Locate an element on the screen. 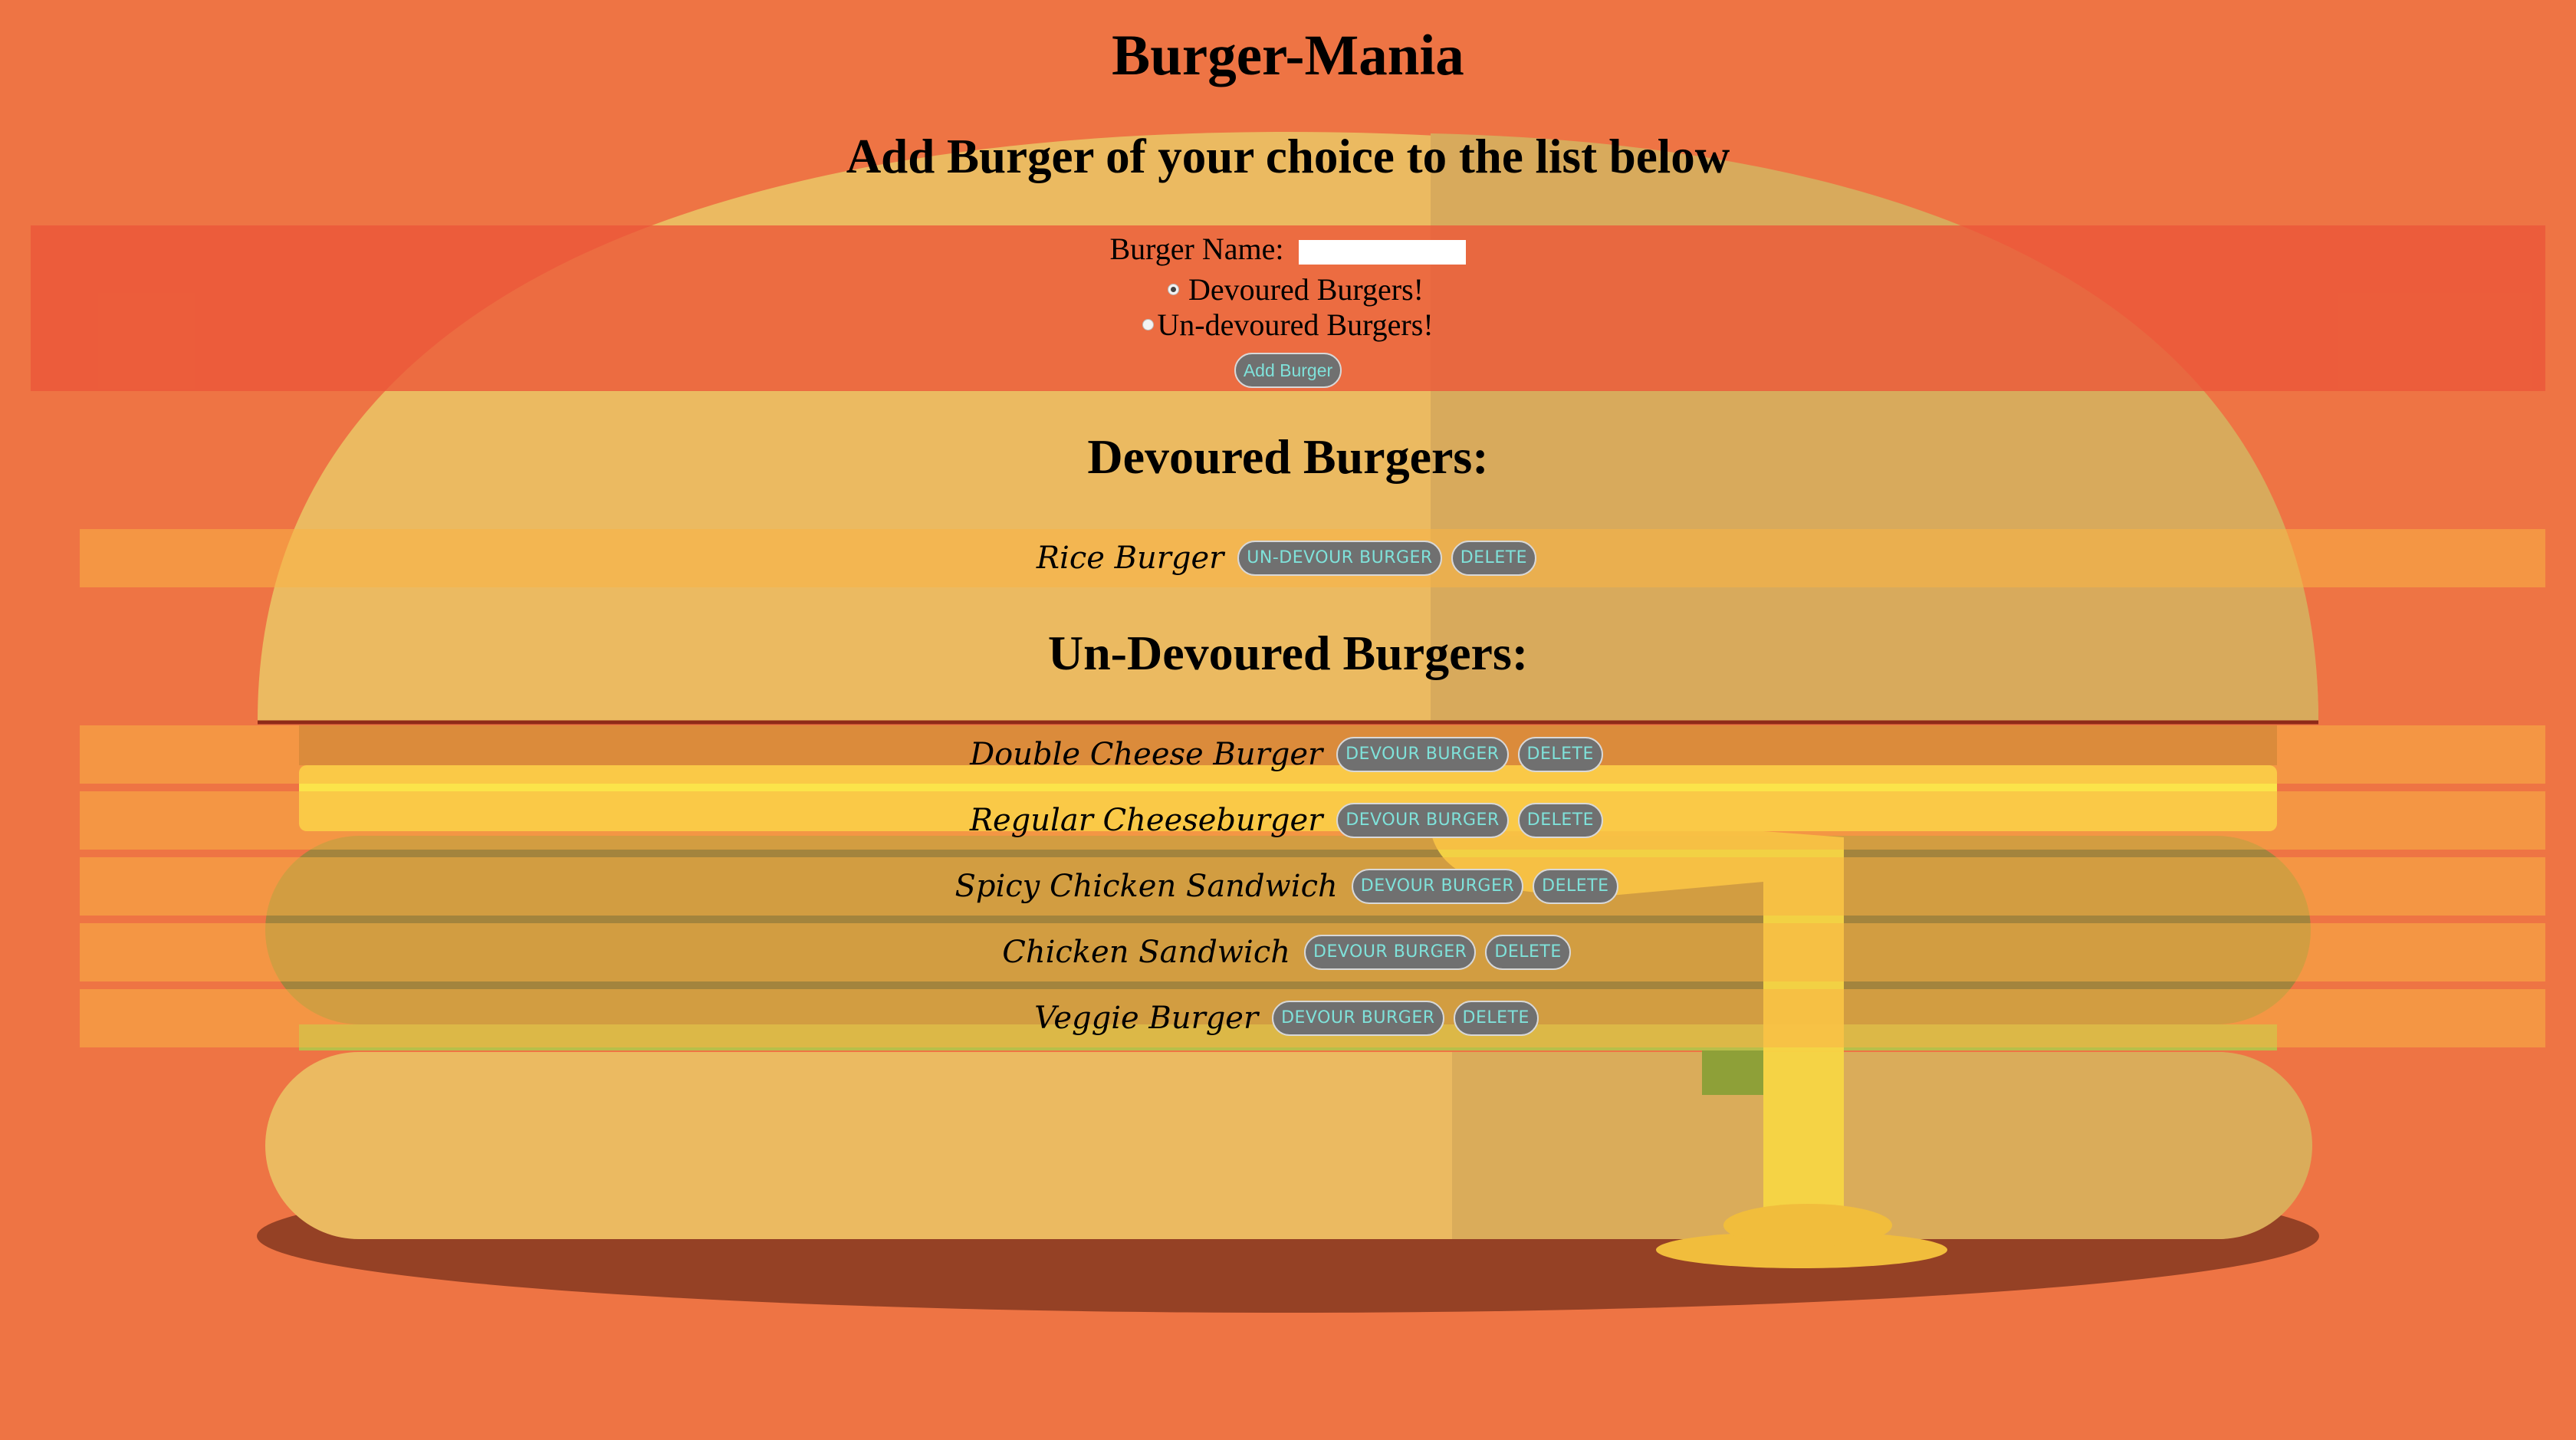 This screenshot has width=2576, height=1440. page-title: Burger-Mania is located at coordinates (1288, 56).